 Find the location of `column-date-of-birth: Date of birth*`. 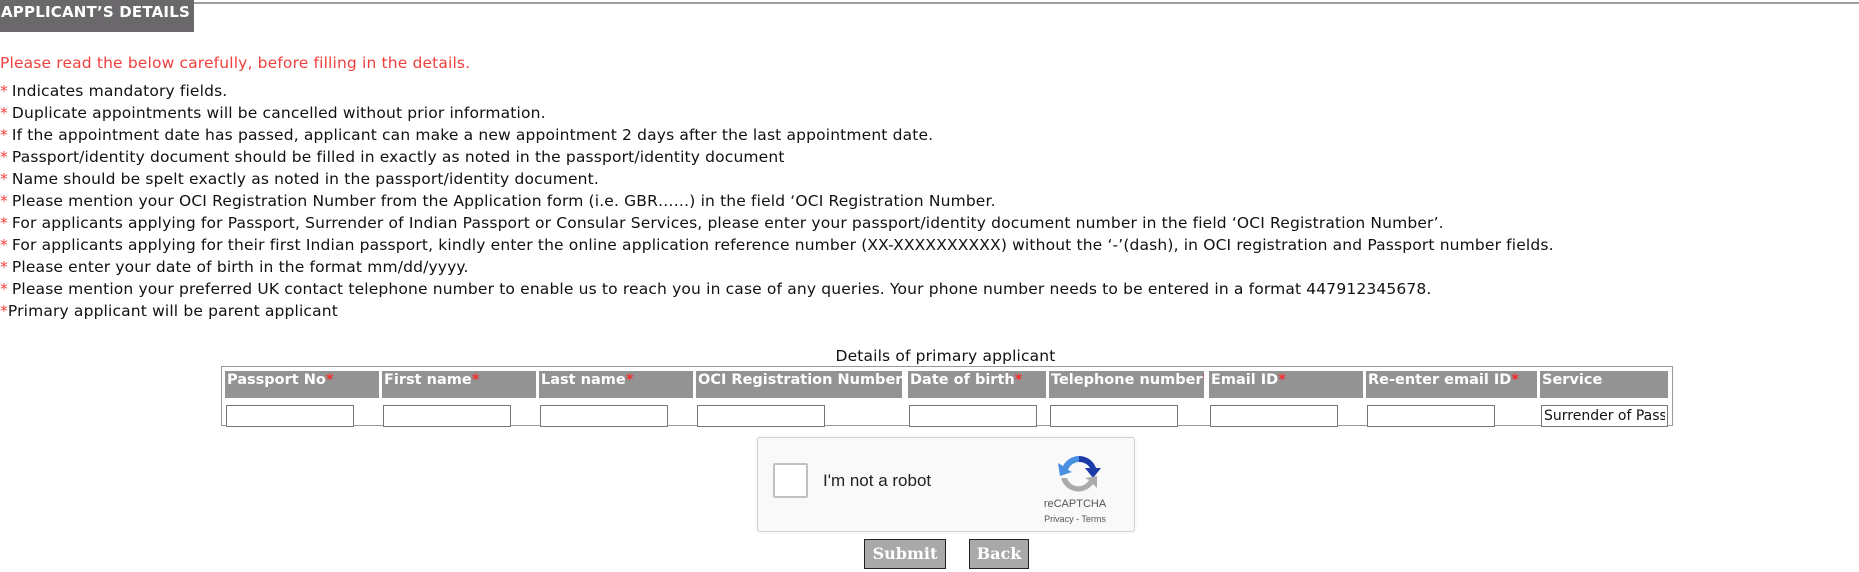

column-date-of-birth: Date of birth* is located at coordinates (977, 399).